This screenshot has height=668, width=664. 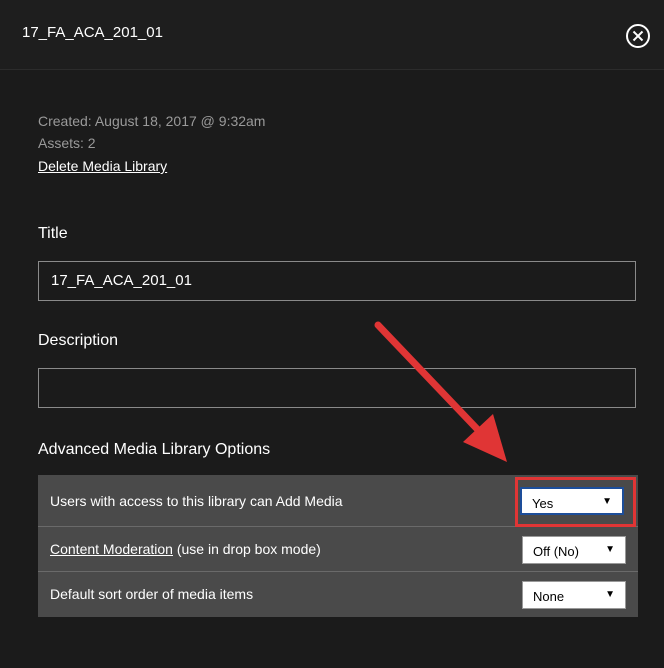 I want to click on modal-title: 17_FA_ACA_201_01, so click(x=92, y=32).